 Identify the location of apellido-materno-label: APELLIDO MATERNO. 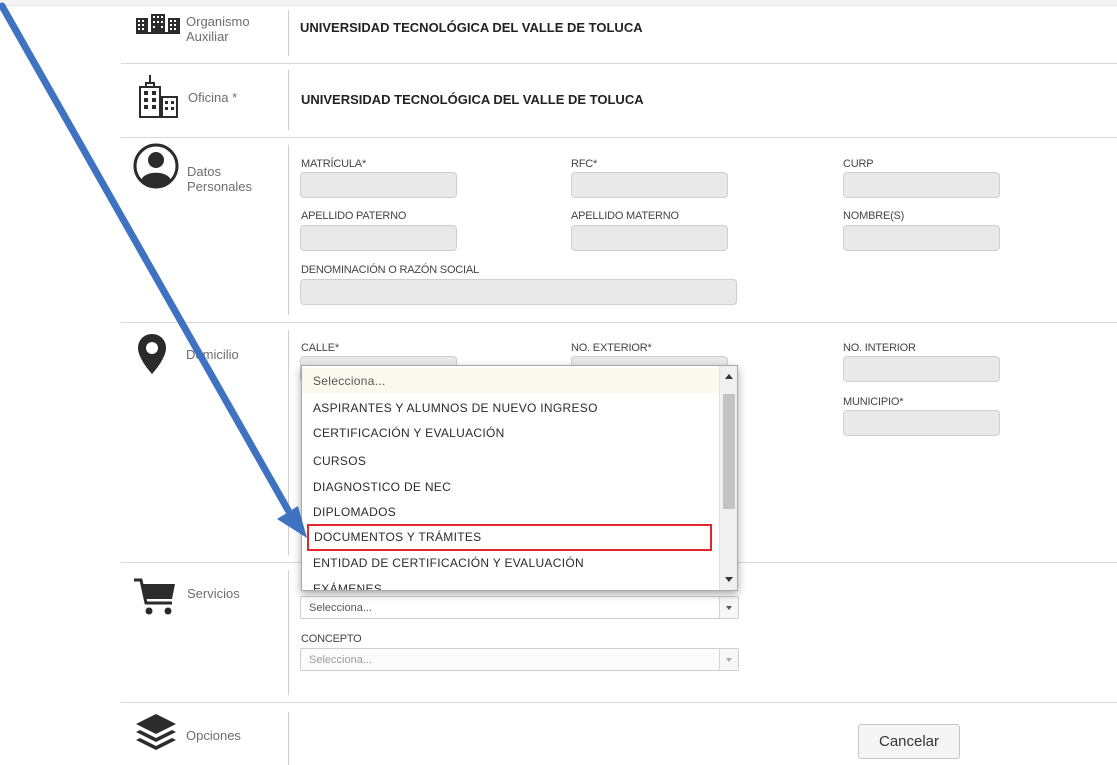
(625, 216).